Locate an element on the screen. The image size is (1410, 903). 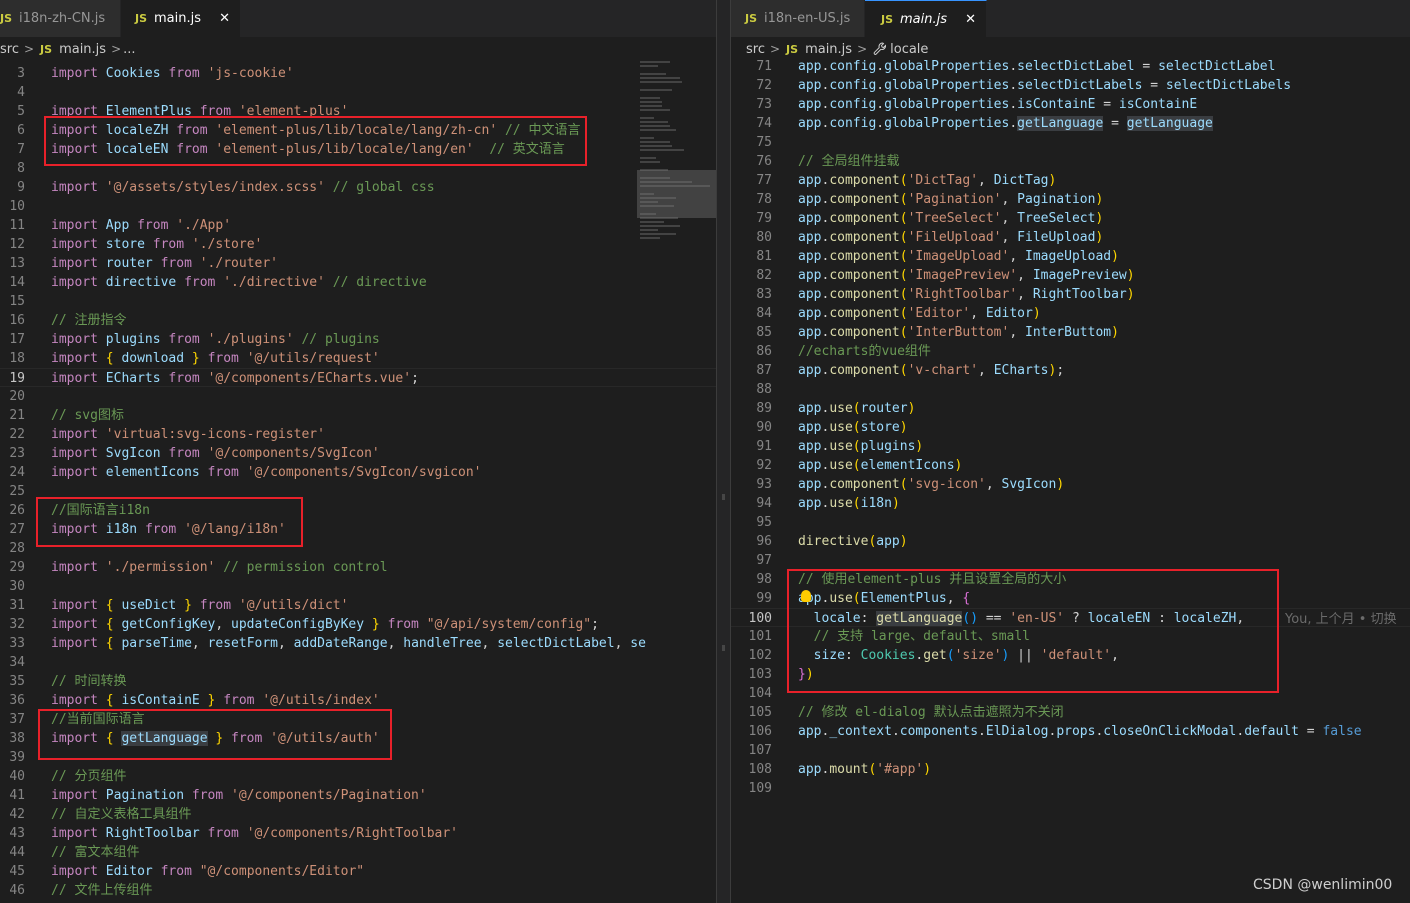
code-line: 28 is located at coordinates (358, 548).